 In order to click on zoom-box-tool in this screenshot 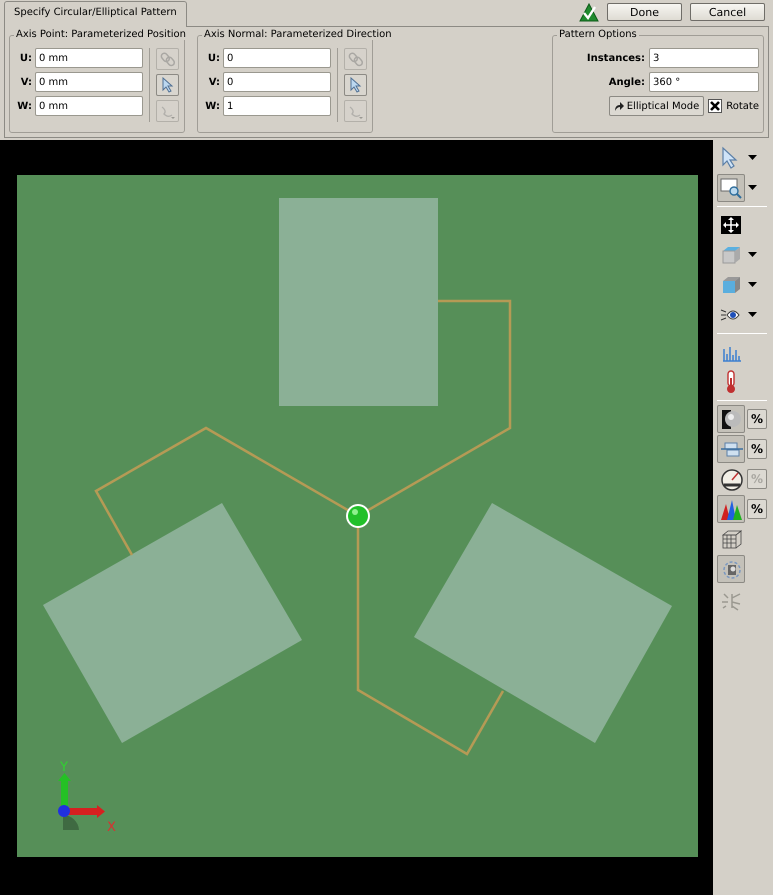, I will do `click(731, 188)`.